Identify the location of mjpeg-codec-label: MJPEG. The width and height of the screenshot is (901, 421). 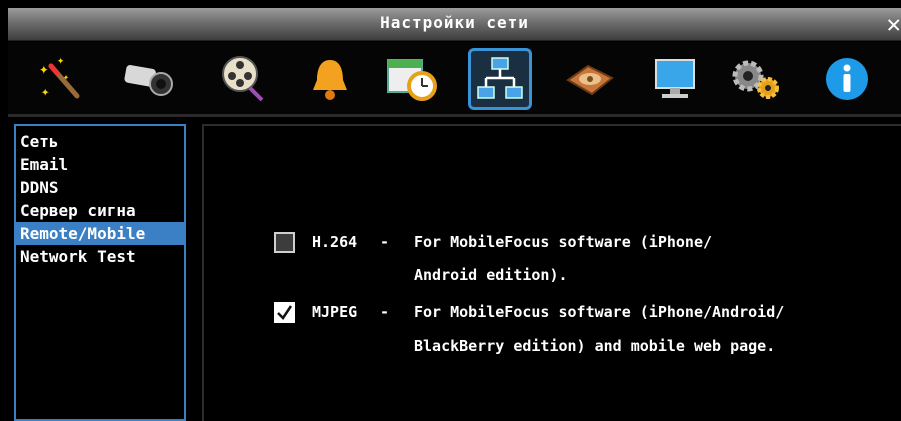
(335, 312).